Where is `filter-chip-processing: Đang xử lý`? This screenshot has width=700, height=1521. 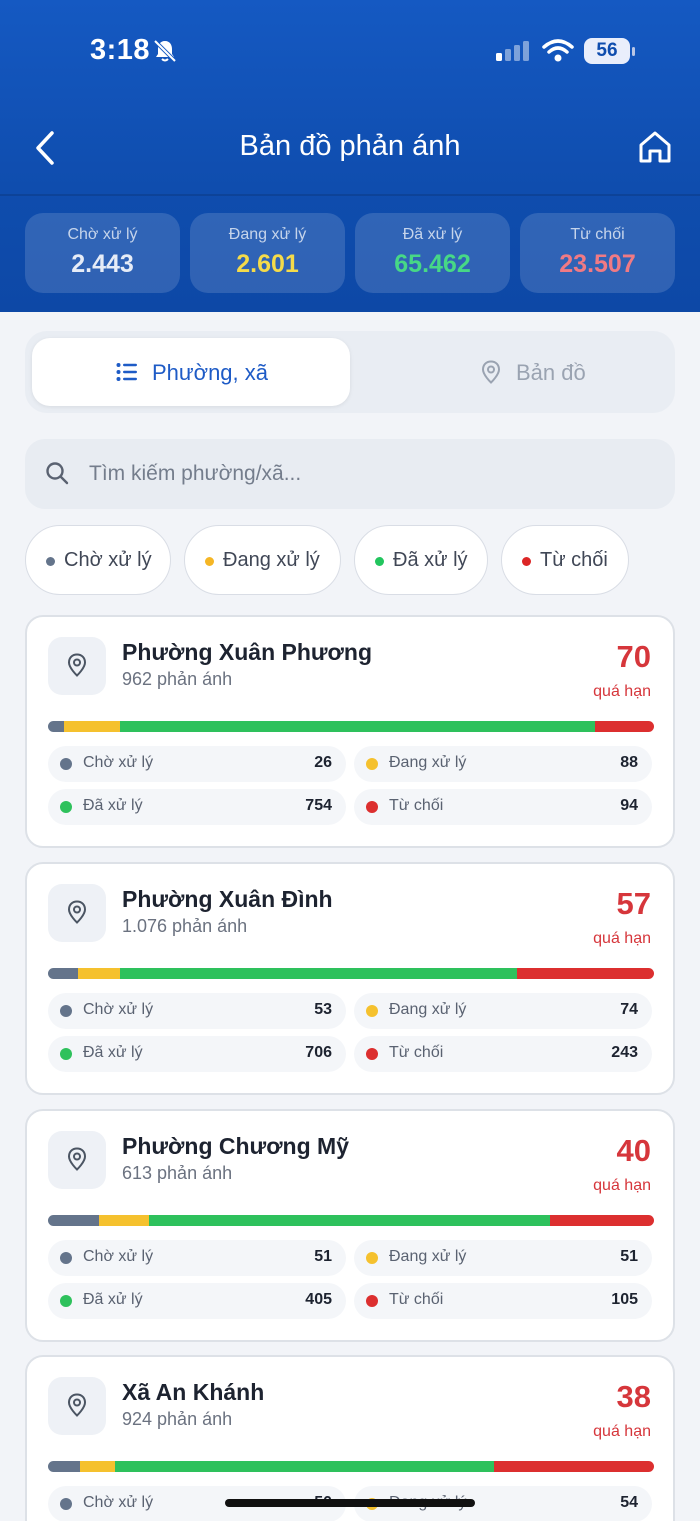 filter-chip-processing: Đang xử lý is located at coordinates (262, 560).